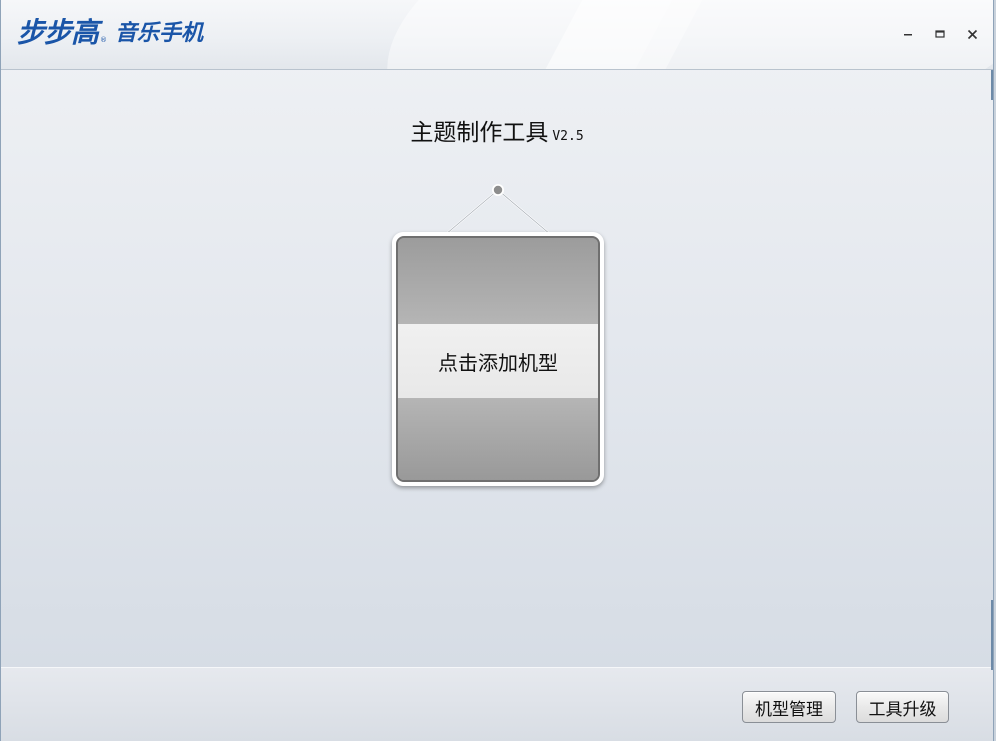 Image resolution: width=996 pixels, height=741 pixels. What do you see at coordinates (497, 704) in the screenshot?
I see `footer-bar: 机型管理 工具升级` at bounding box center [497, 704].